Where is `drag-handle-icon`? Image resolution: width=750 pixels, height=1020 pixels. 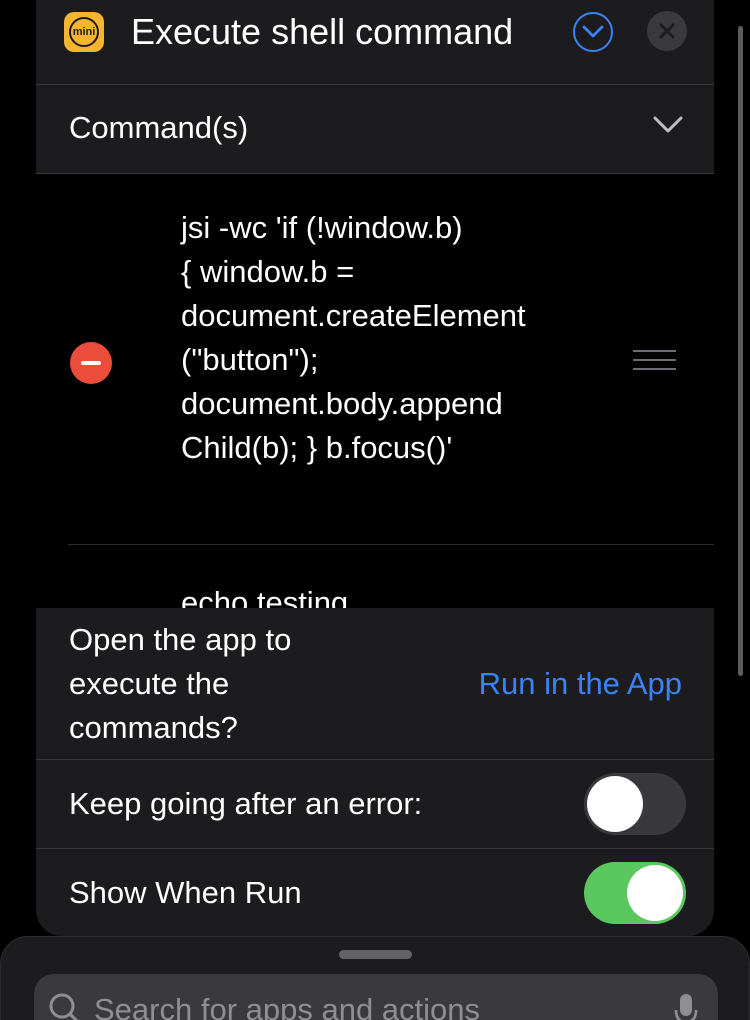 drag-handle-icon is located at coordinates (654, 363).